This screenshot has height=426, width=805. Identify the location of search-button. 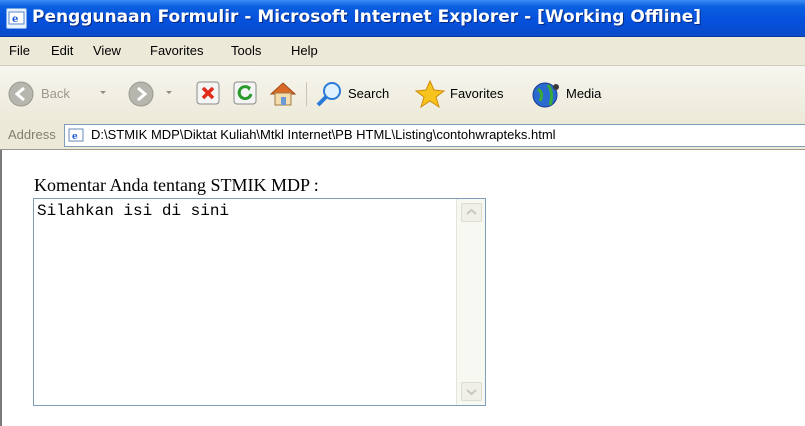
(329, 94).